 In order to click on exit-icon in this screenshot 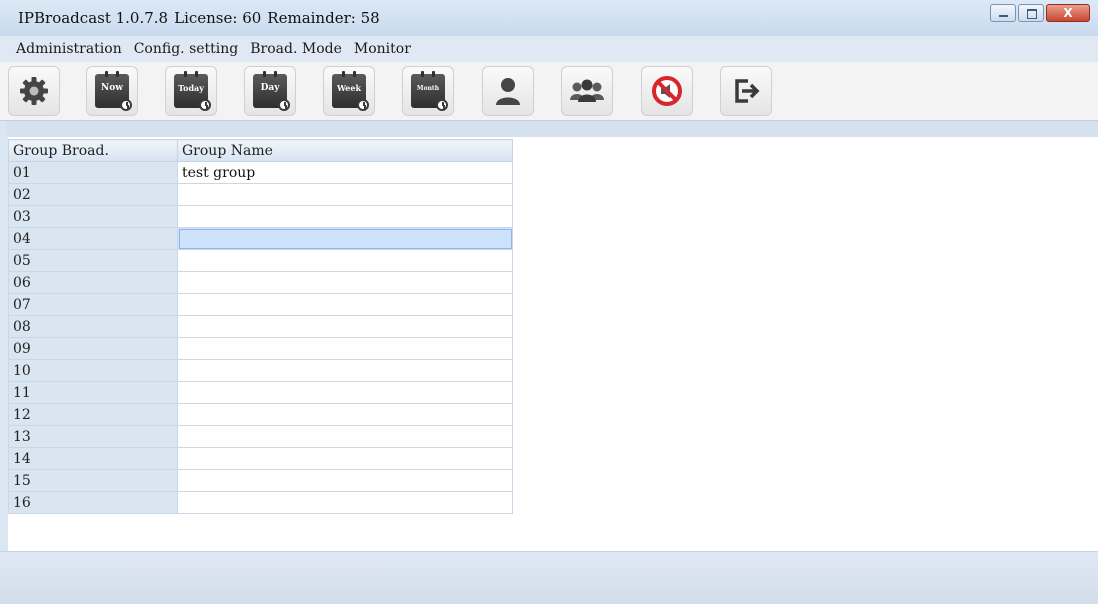, I will do `click(747, 91)`.